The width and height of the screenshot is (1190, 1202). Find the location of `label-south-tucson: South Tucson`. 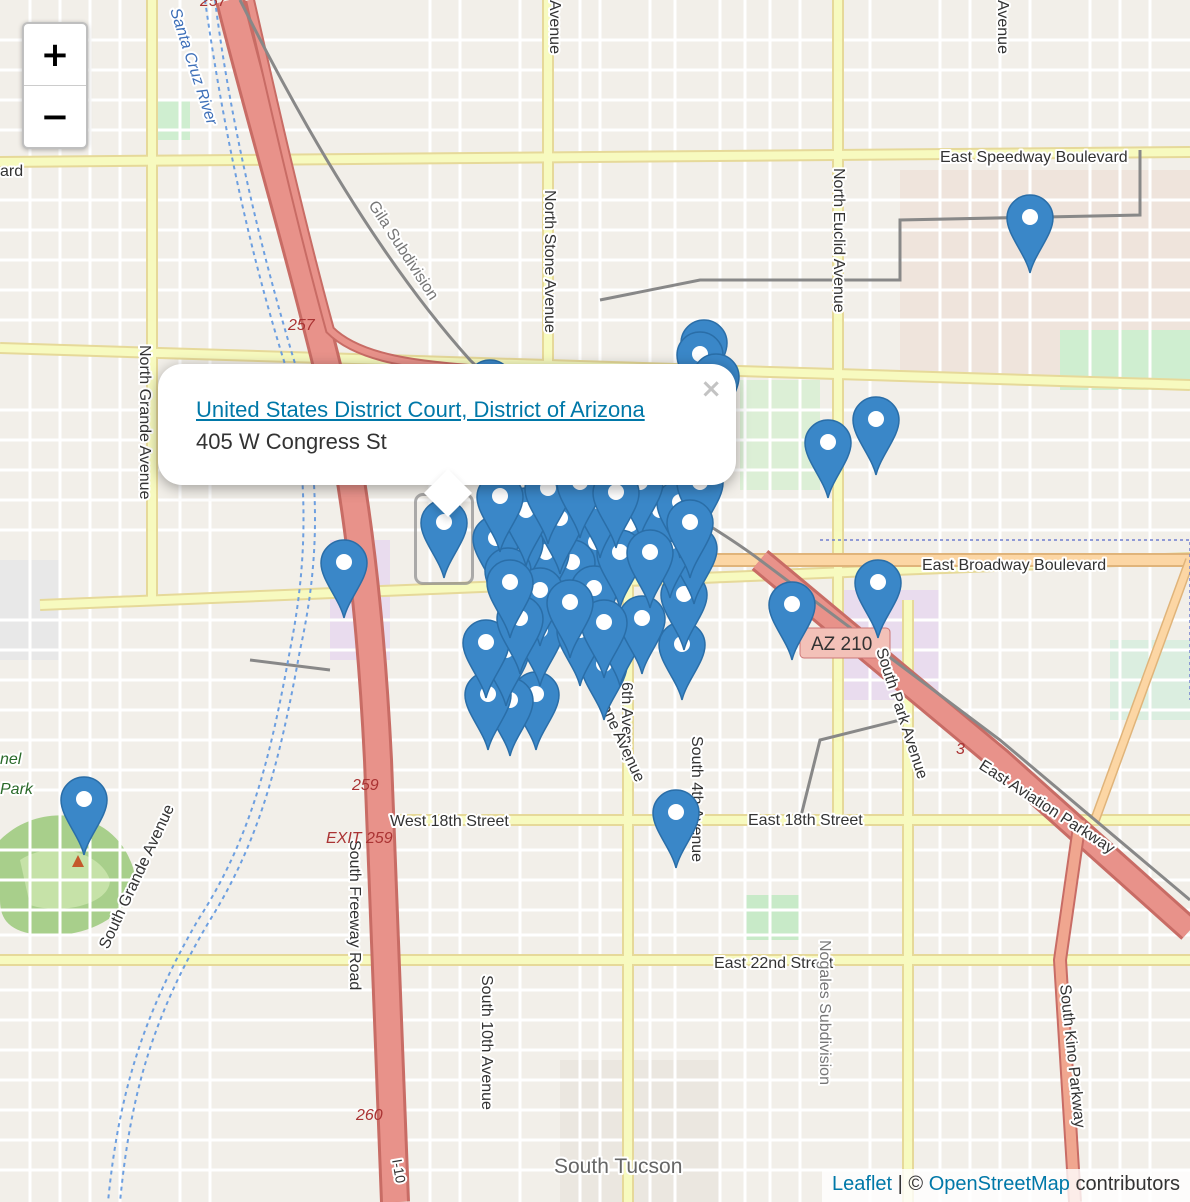

label-south-tucson: South Tucson is located at coordinates (618, 1166).